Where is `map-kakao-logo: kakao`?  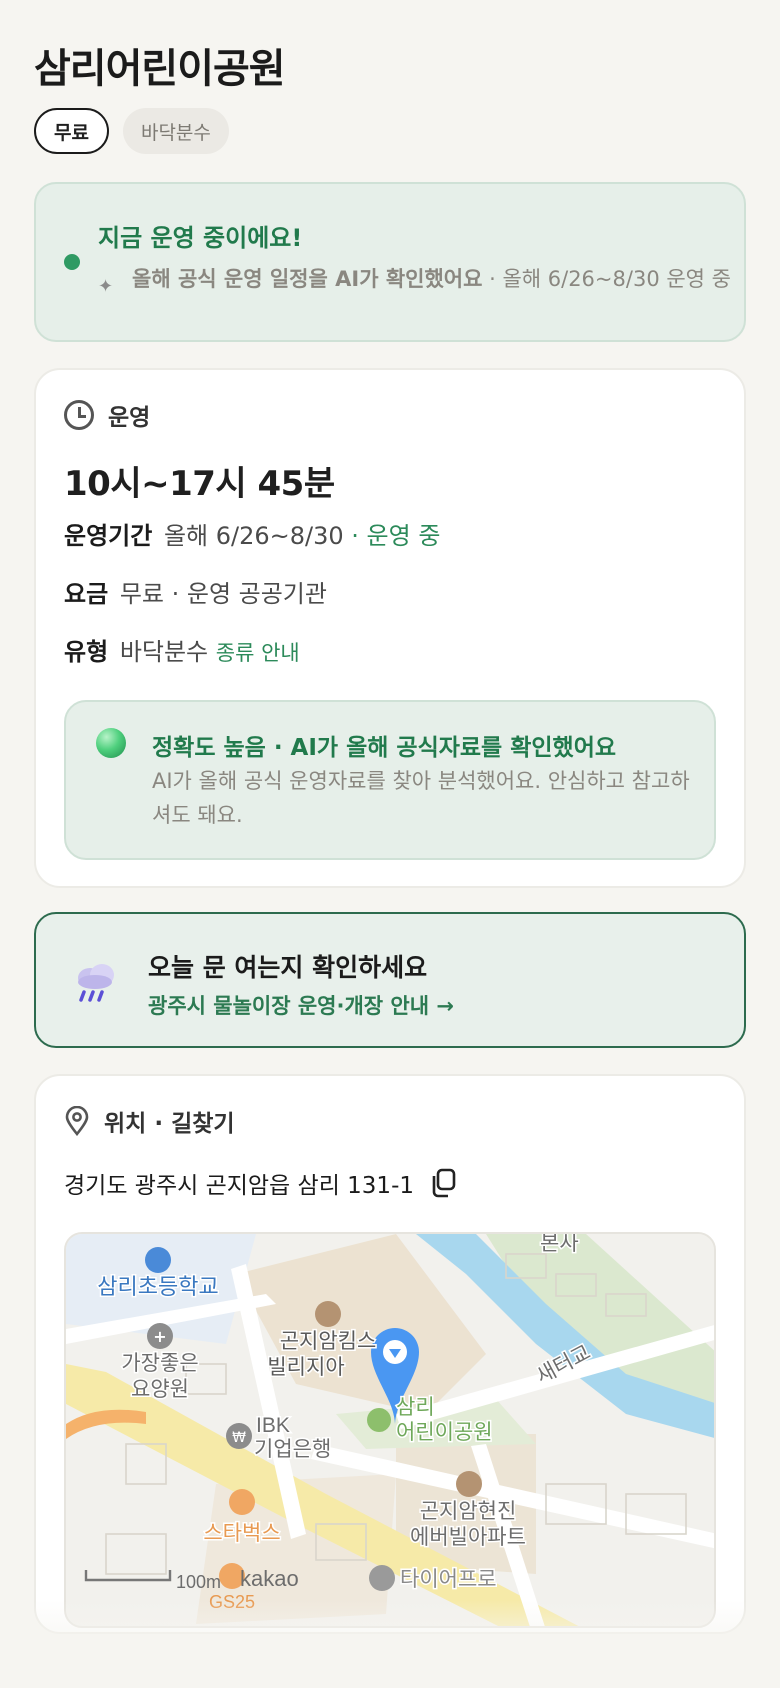 map-kakao-logo: kakao is located at coordinates (269, 1578).